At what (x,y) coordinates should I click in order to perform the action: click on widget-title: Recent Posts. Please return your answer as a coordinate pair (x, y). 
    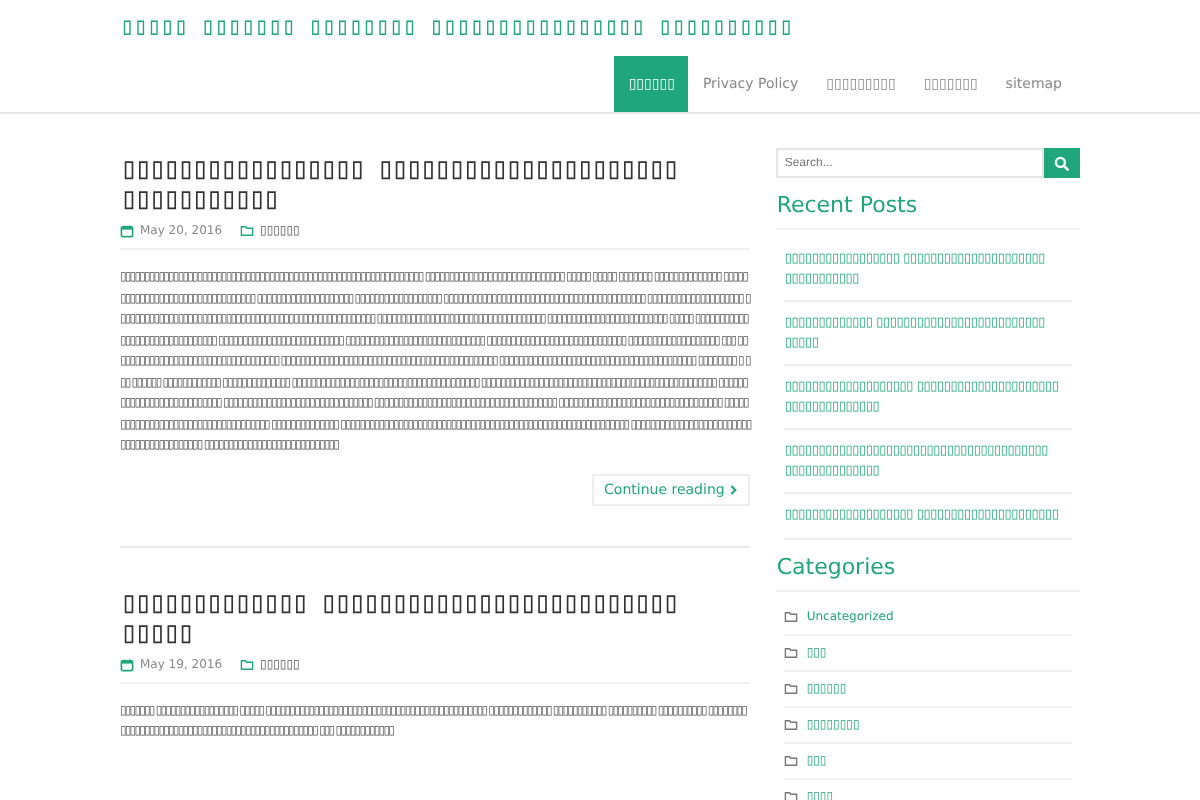
    Looking at the image, I should click on (928, 211).